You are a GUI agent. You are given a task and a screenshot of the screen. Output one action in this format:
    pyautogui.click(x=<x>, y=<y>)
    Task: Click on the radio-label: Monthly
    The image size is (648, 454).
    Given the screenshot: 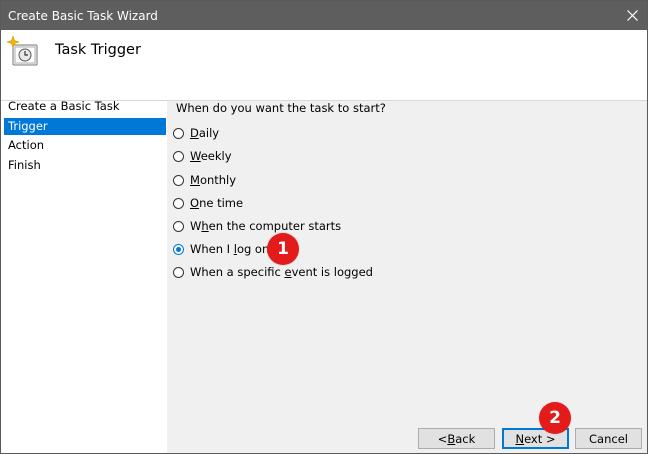 What is the action you would take?
    pyautogui.click(x=213, y=180)
    